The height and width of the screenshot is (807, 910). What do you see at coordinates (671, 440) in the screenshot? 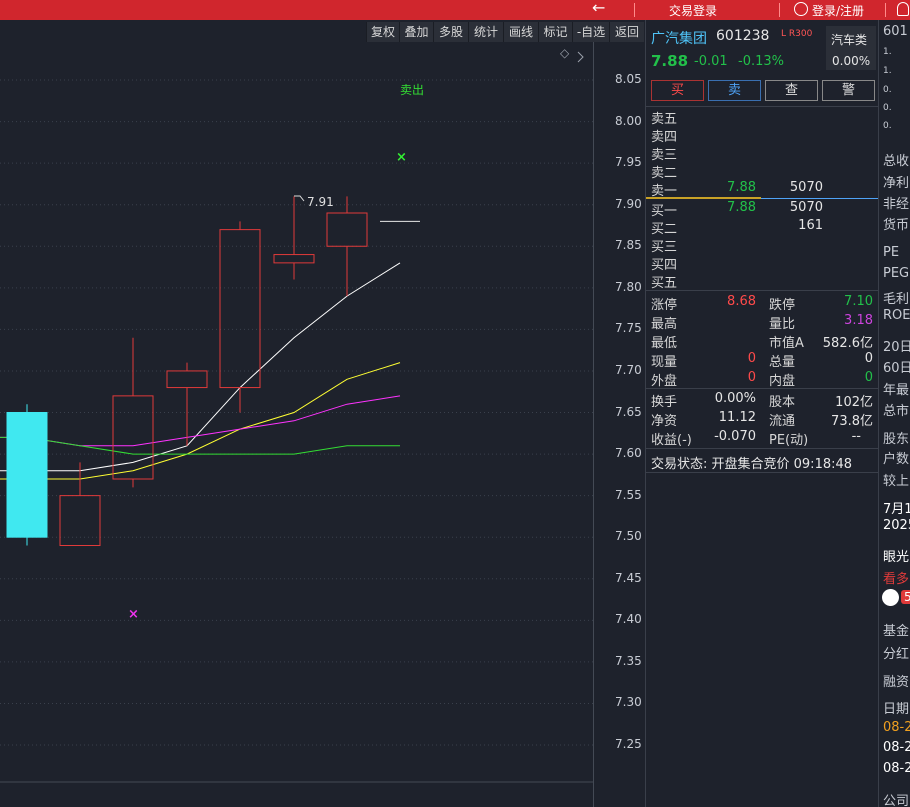
I see `eps-label: 收益(-)` at bounding box center [671, 440].